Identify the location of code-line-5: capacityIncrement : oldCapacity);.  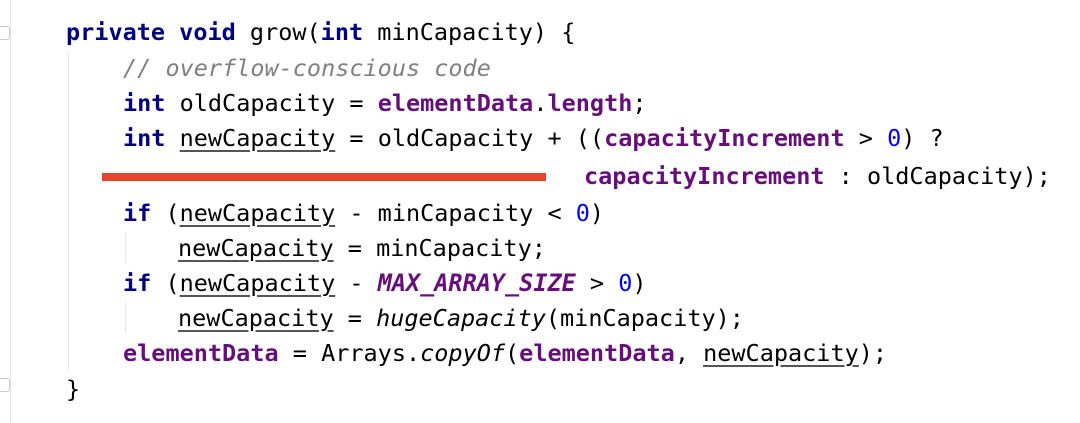
(817, 176).